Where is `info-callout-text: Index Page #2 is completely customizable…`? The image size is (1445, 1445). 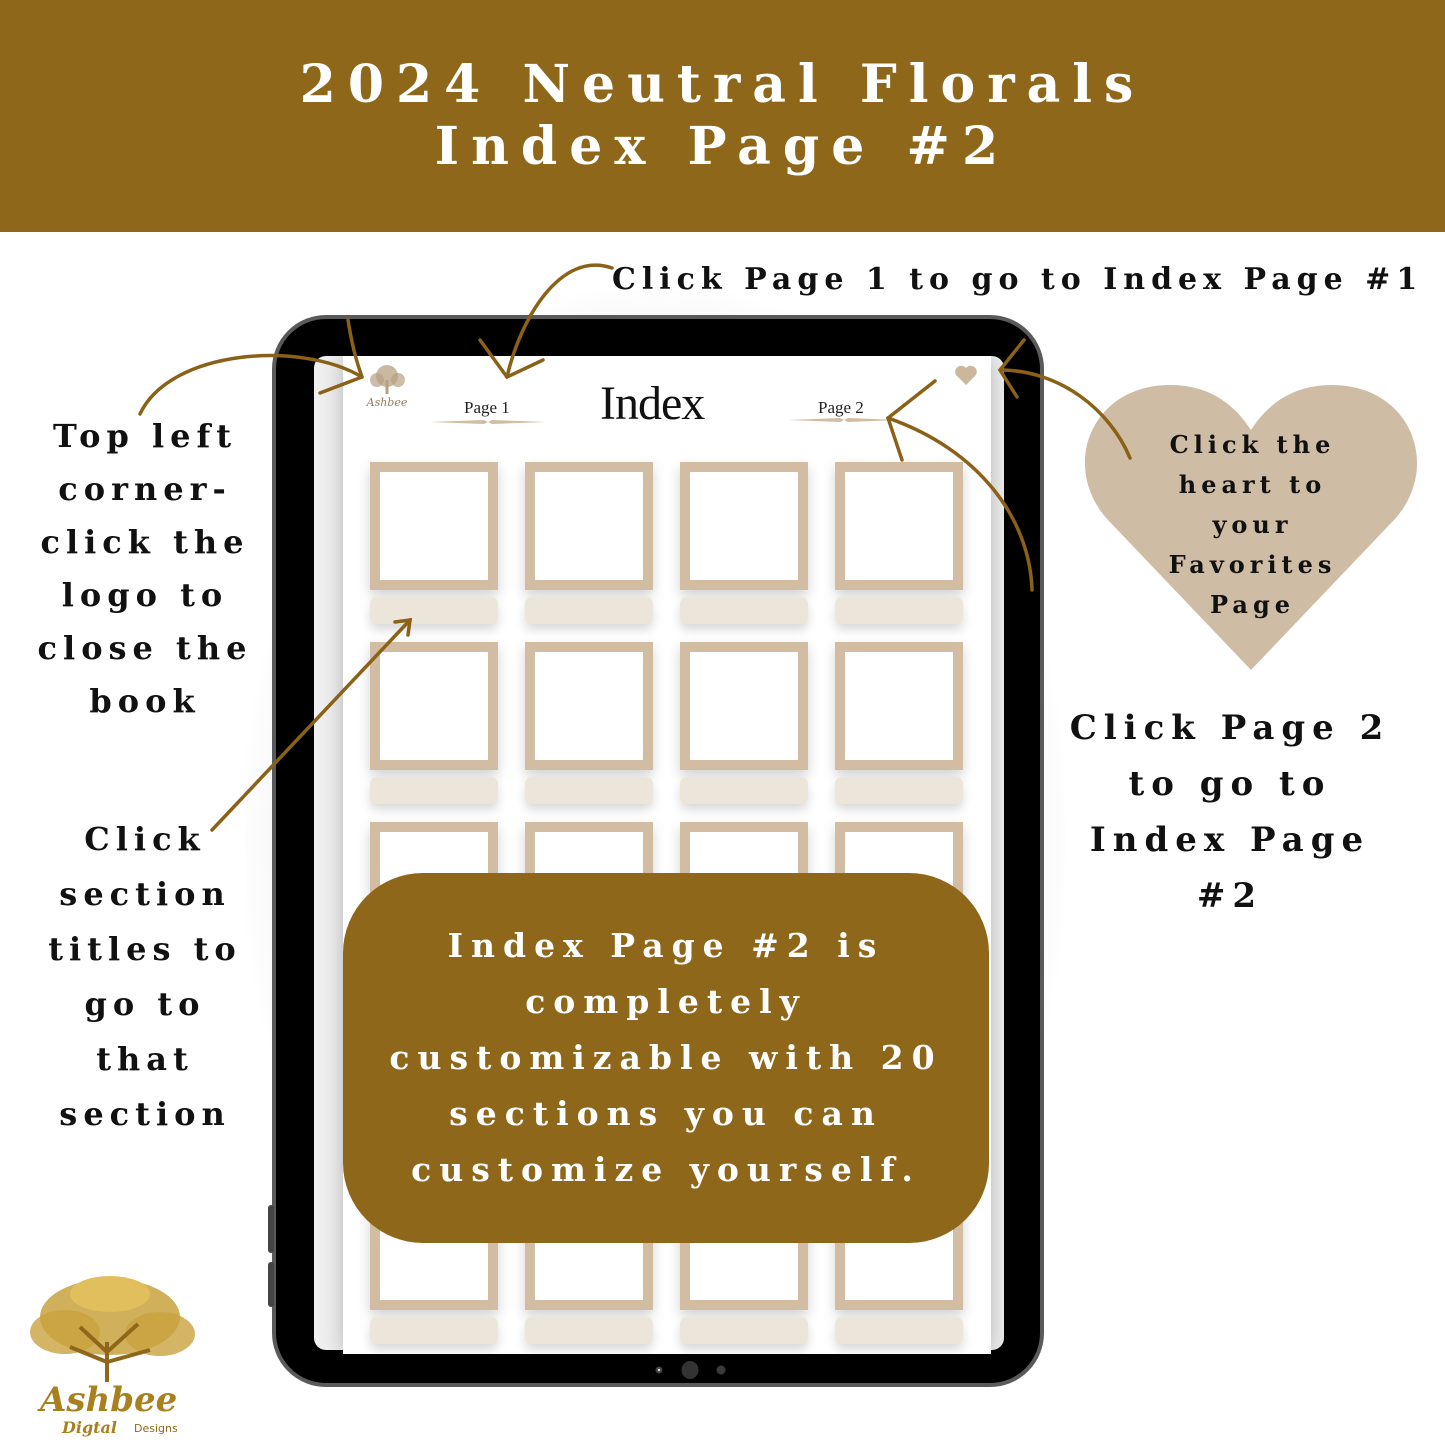 info-callout-text: Index Page #2 is completely customizable… is located at coordinates (666, 1057).